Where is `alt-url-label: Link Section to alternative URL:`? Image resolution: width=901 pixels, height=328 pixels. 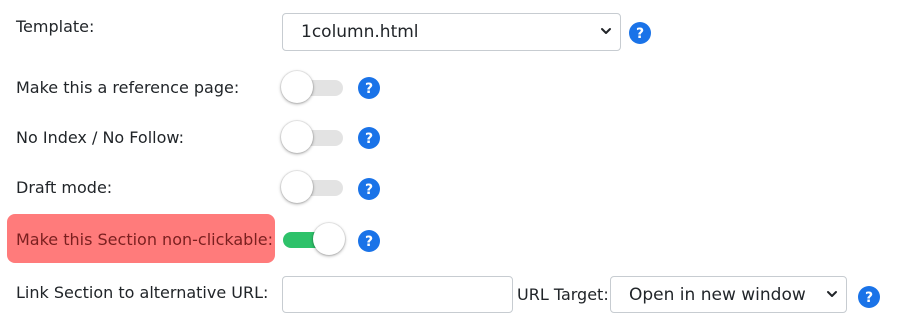
alt-url-label: Link Section to alternative URL: is located at coordinates (142, 292).